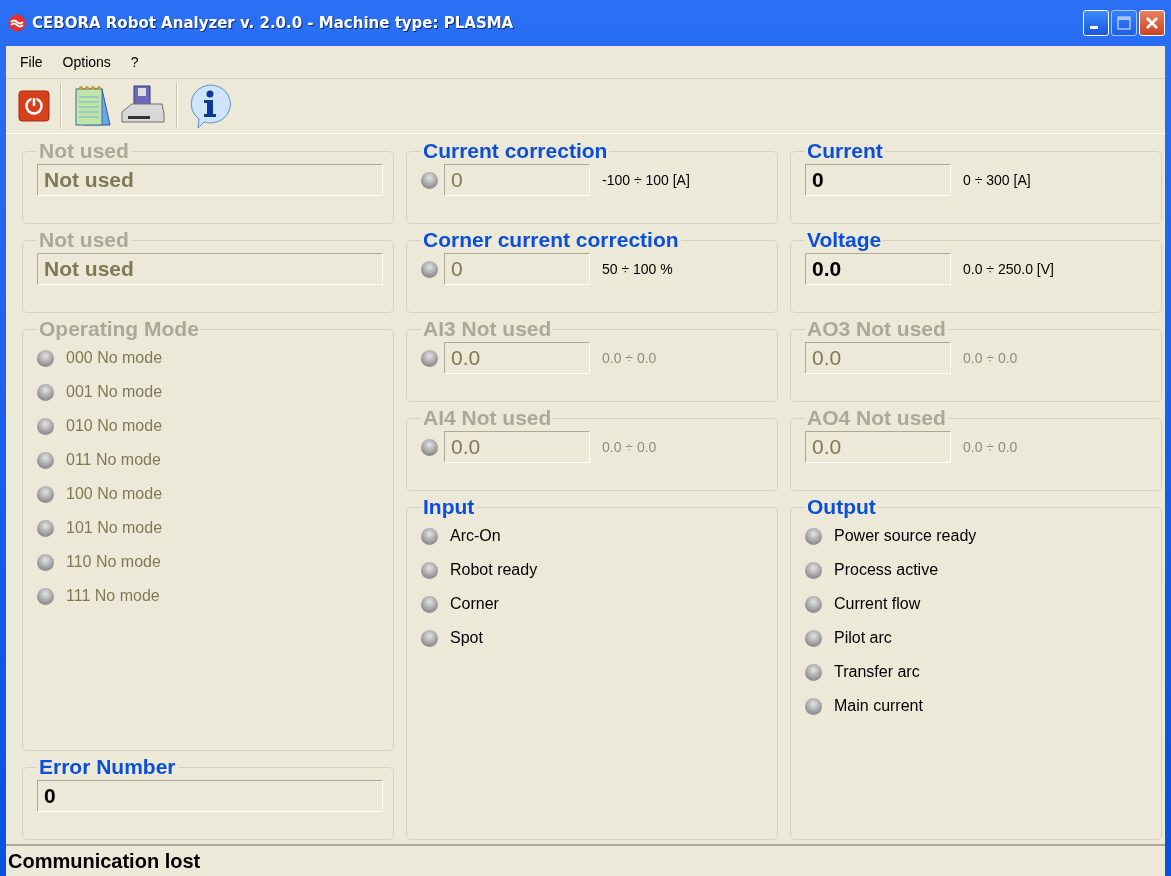 This screenshot has height=876, width=1171. I want to click on group-title: Operating Mode, so click(119, 329).